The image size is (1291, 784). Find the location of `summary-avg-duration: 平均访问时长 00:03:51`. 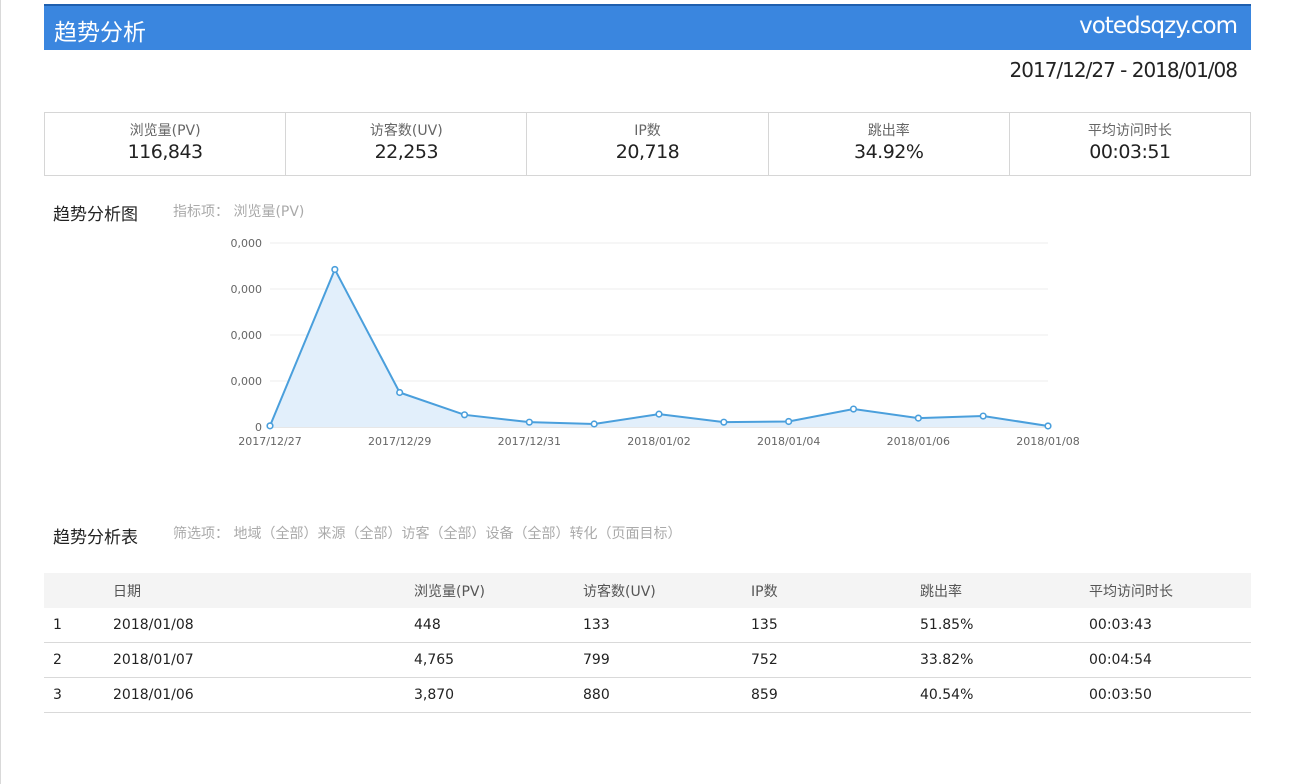

summary-avg-duration: 平均访问时长 00:03:51 is located at coordinates (1130, 144).